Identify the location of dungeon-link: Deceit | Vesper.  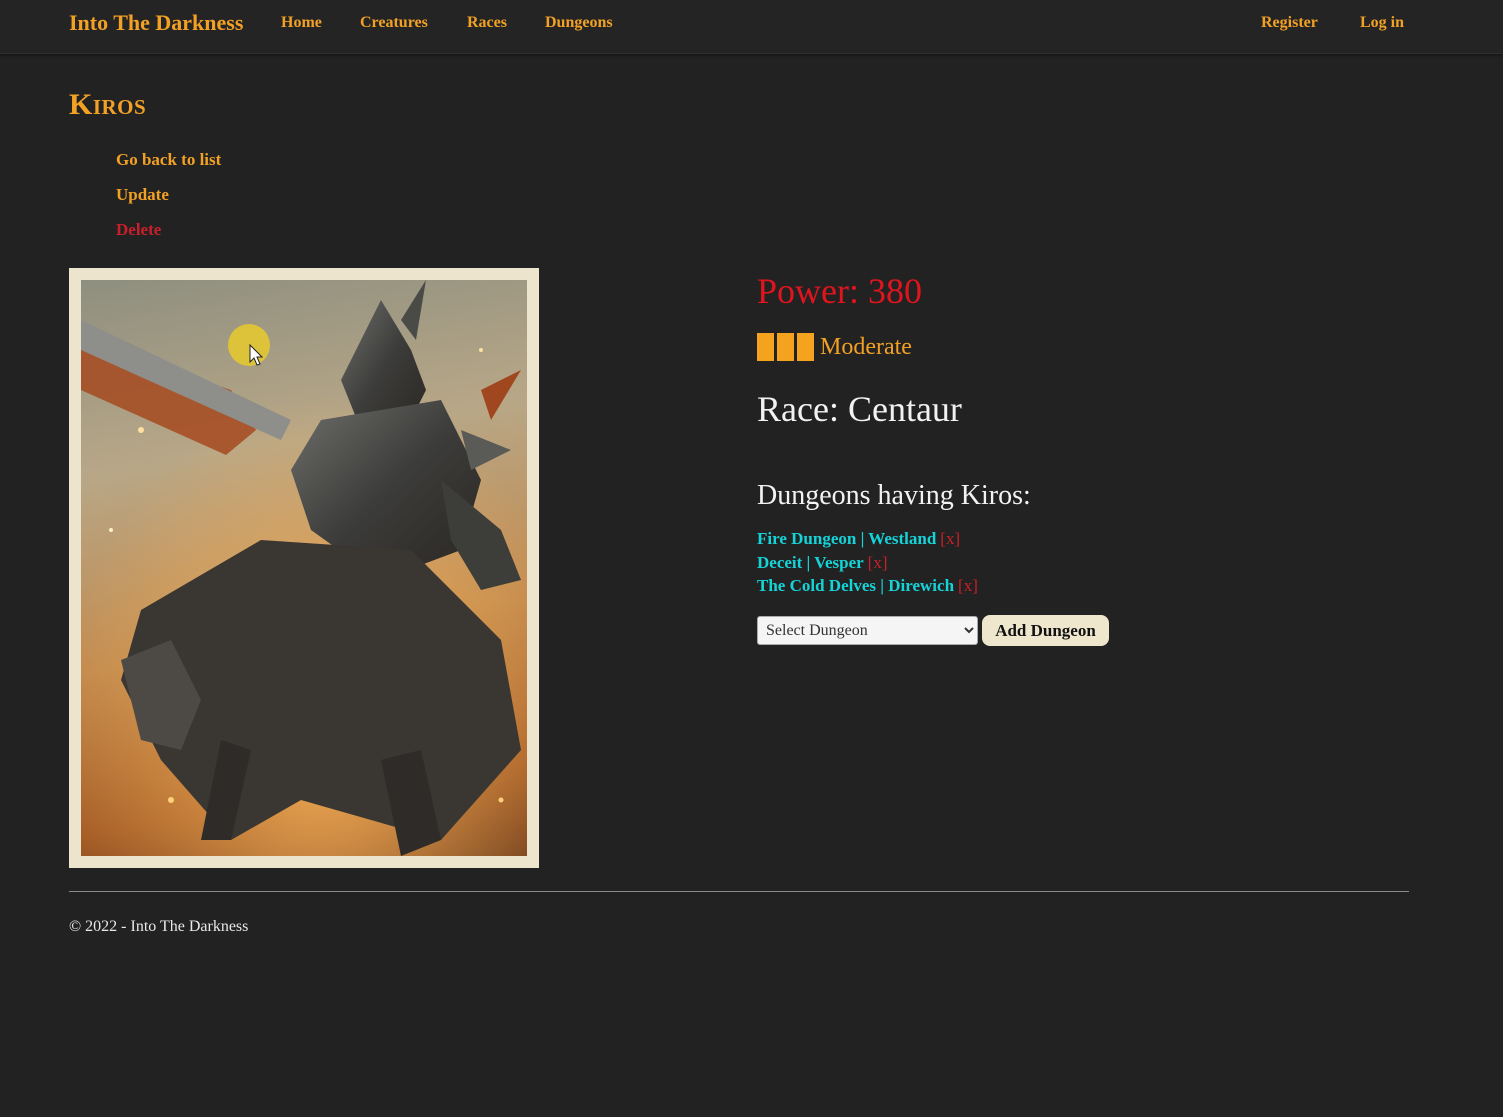
(810, 562).